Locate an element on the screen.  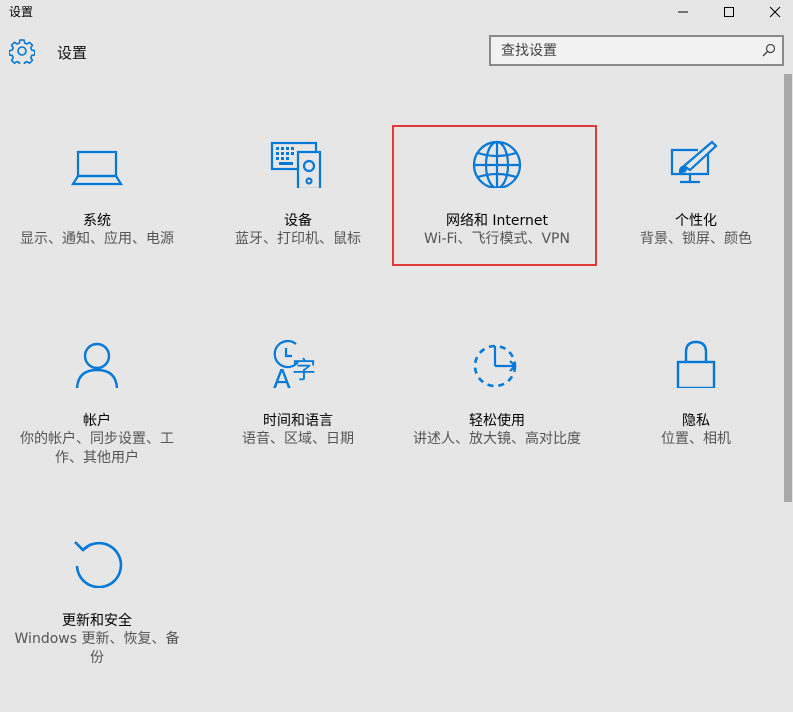
laptop-icon is located at coordinates (97, 168).